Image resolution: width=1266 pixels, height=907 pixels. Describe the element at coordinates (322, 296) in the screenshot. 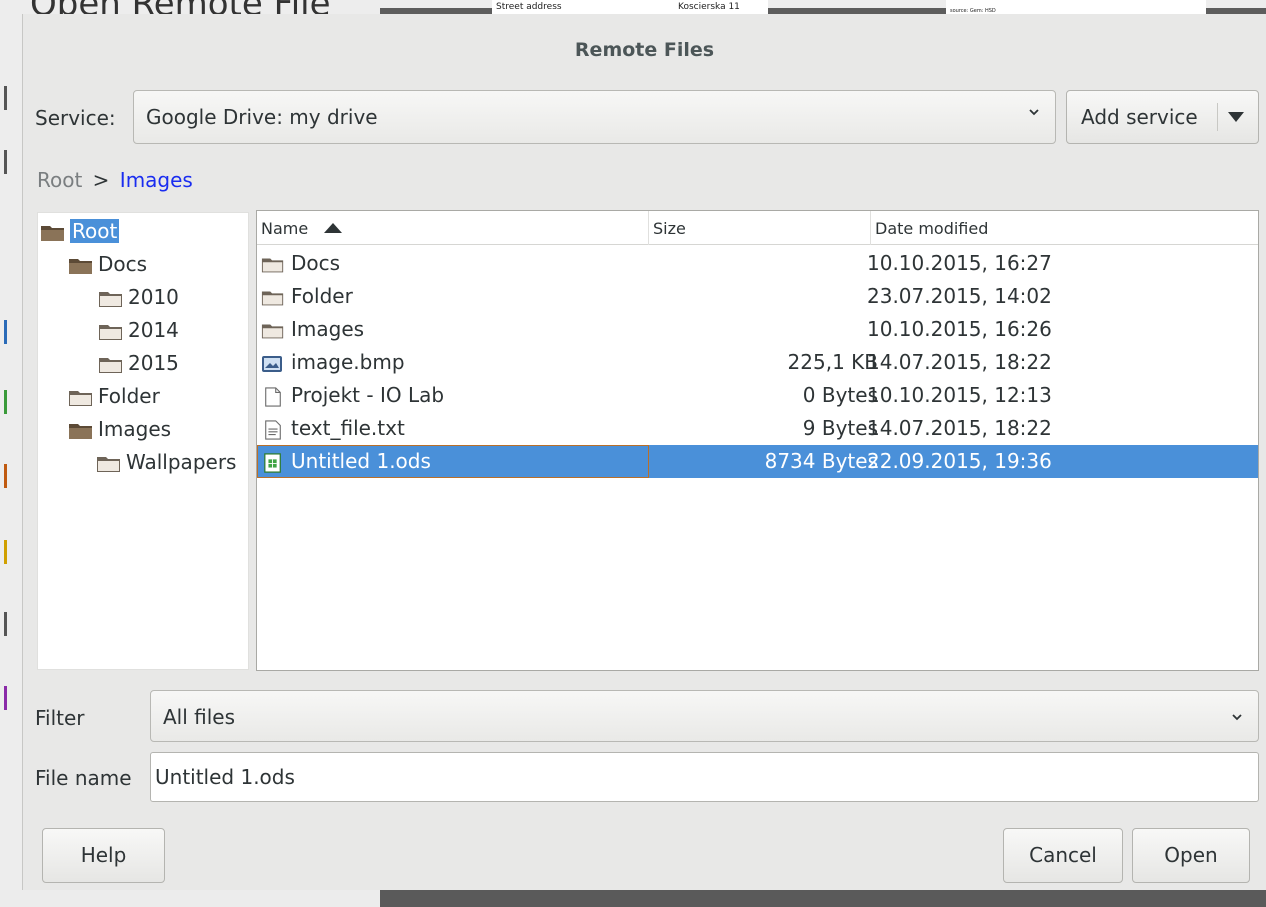

I see `file-name: Folder` at that location.